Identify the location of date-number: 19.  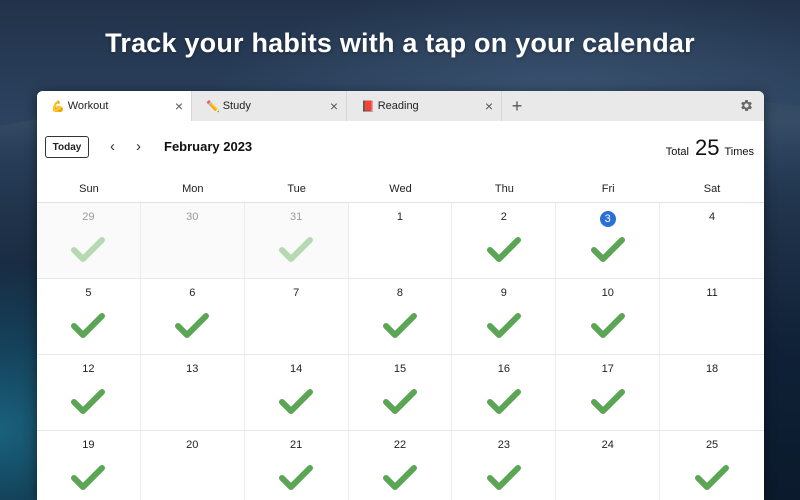
(88, 445).